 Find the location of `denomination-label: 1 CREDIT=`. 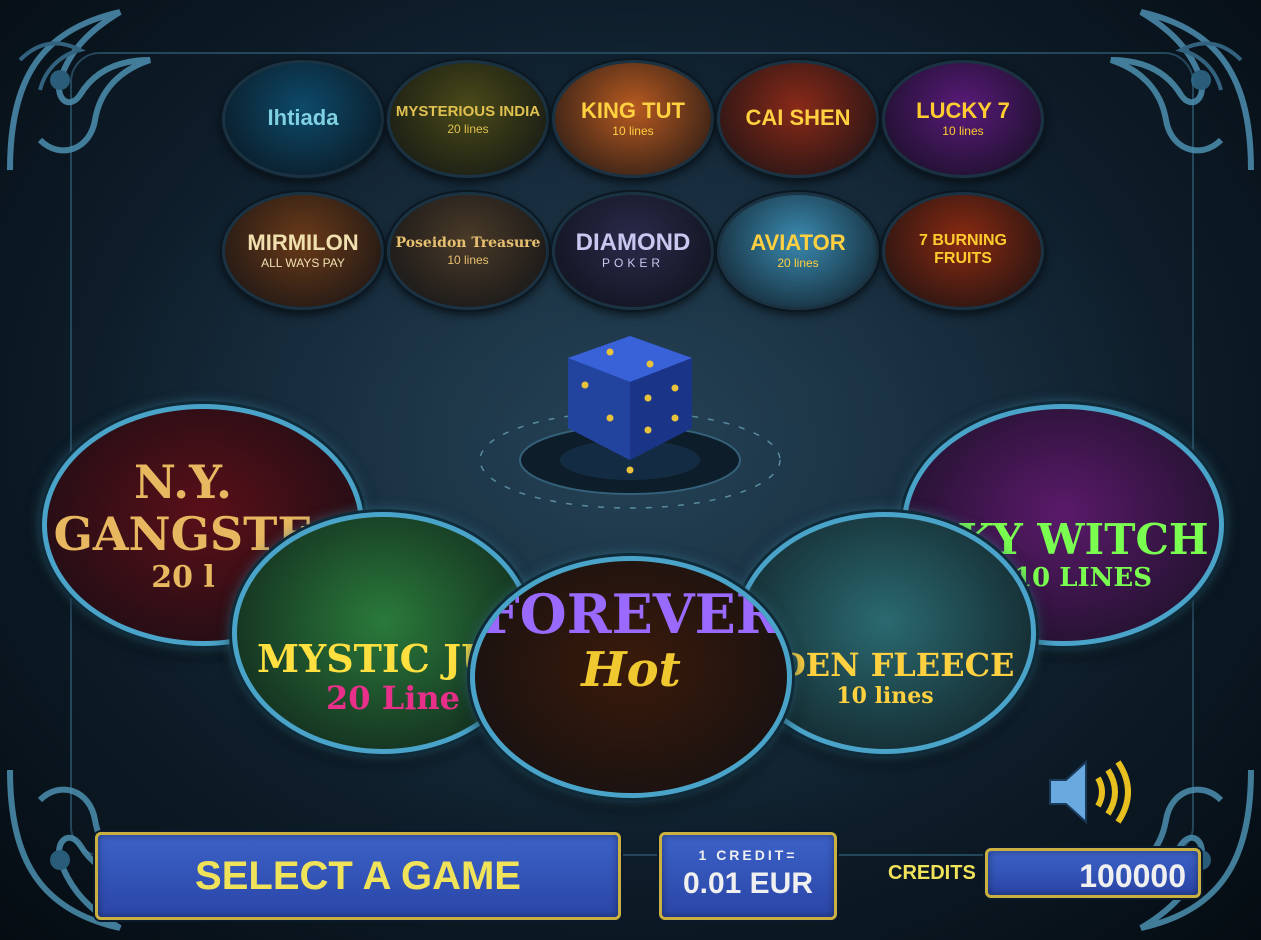

denomination-label: 1 CREDIT= is located at coordinates (748, 855).